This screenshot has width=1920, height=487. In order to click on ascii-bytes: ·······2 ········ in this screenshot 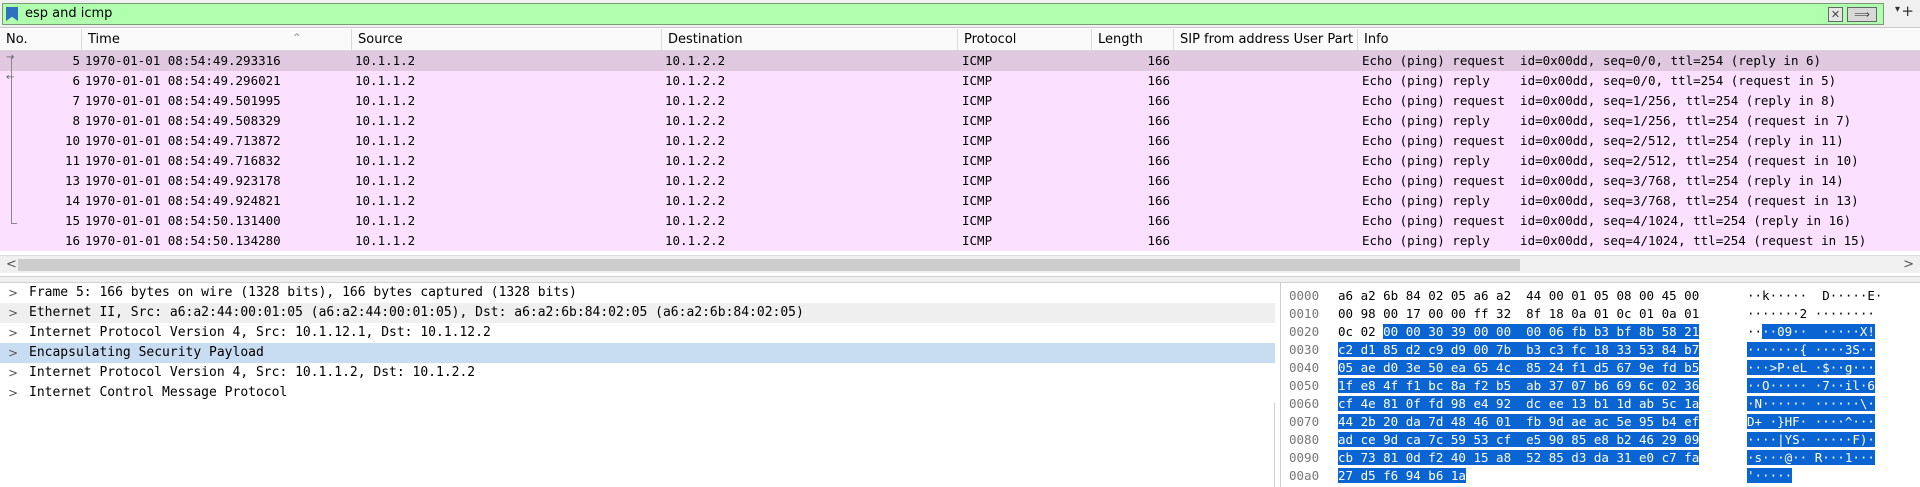, I will do `click(1811, 314)`.